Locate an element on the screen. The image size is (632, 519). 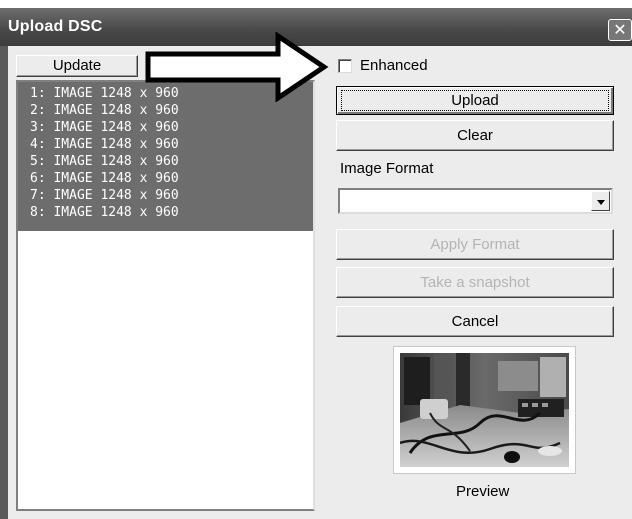
cancel-button-label: Cancel is located at coordinates (475, 321).